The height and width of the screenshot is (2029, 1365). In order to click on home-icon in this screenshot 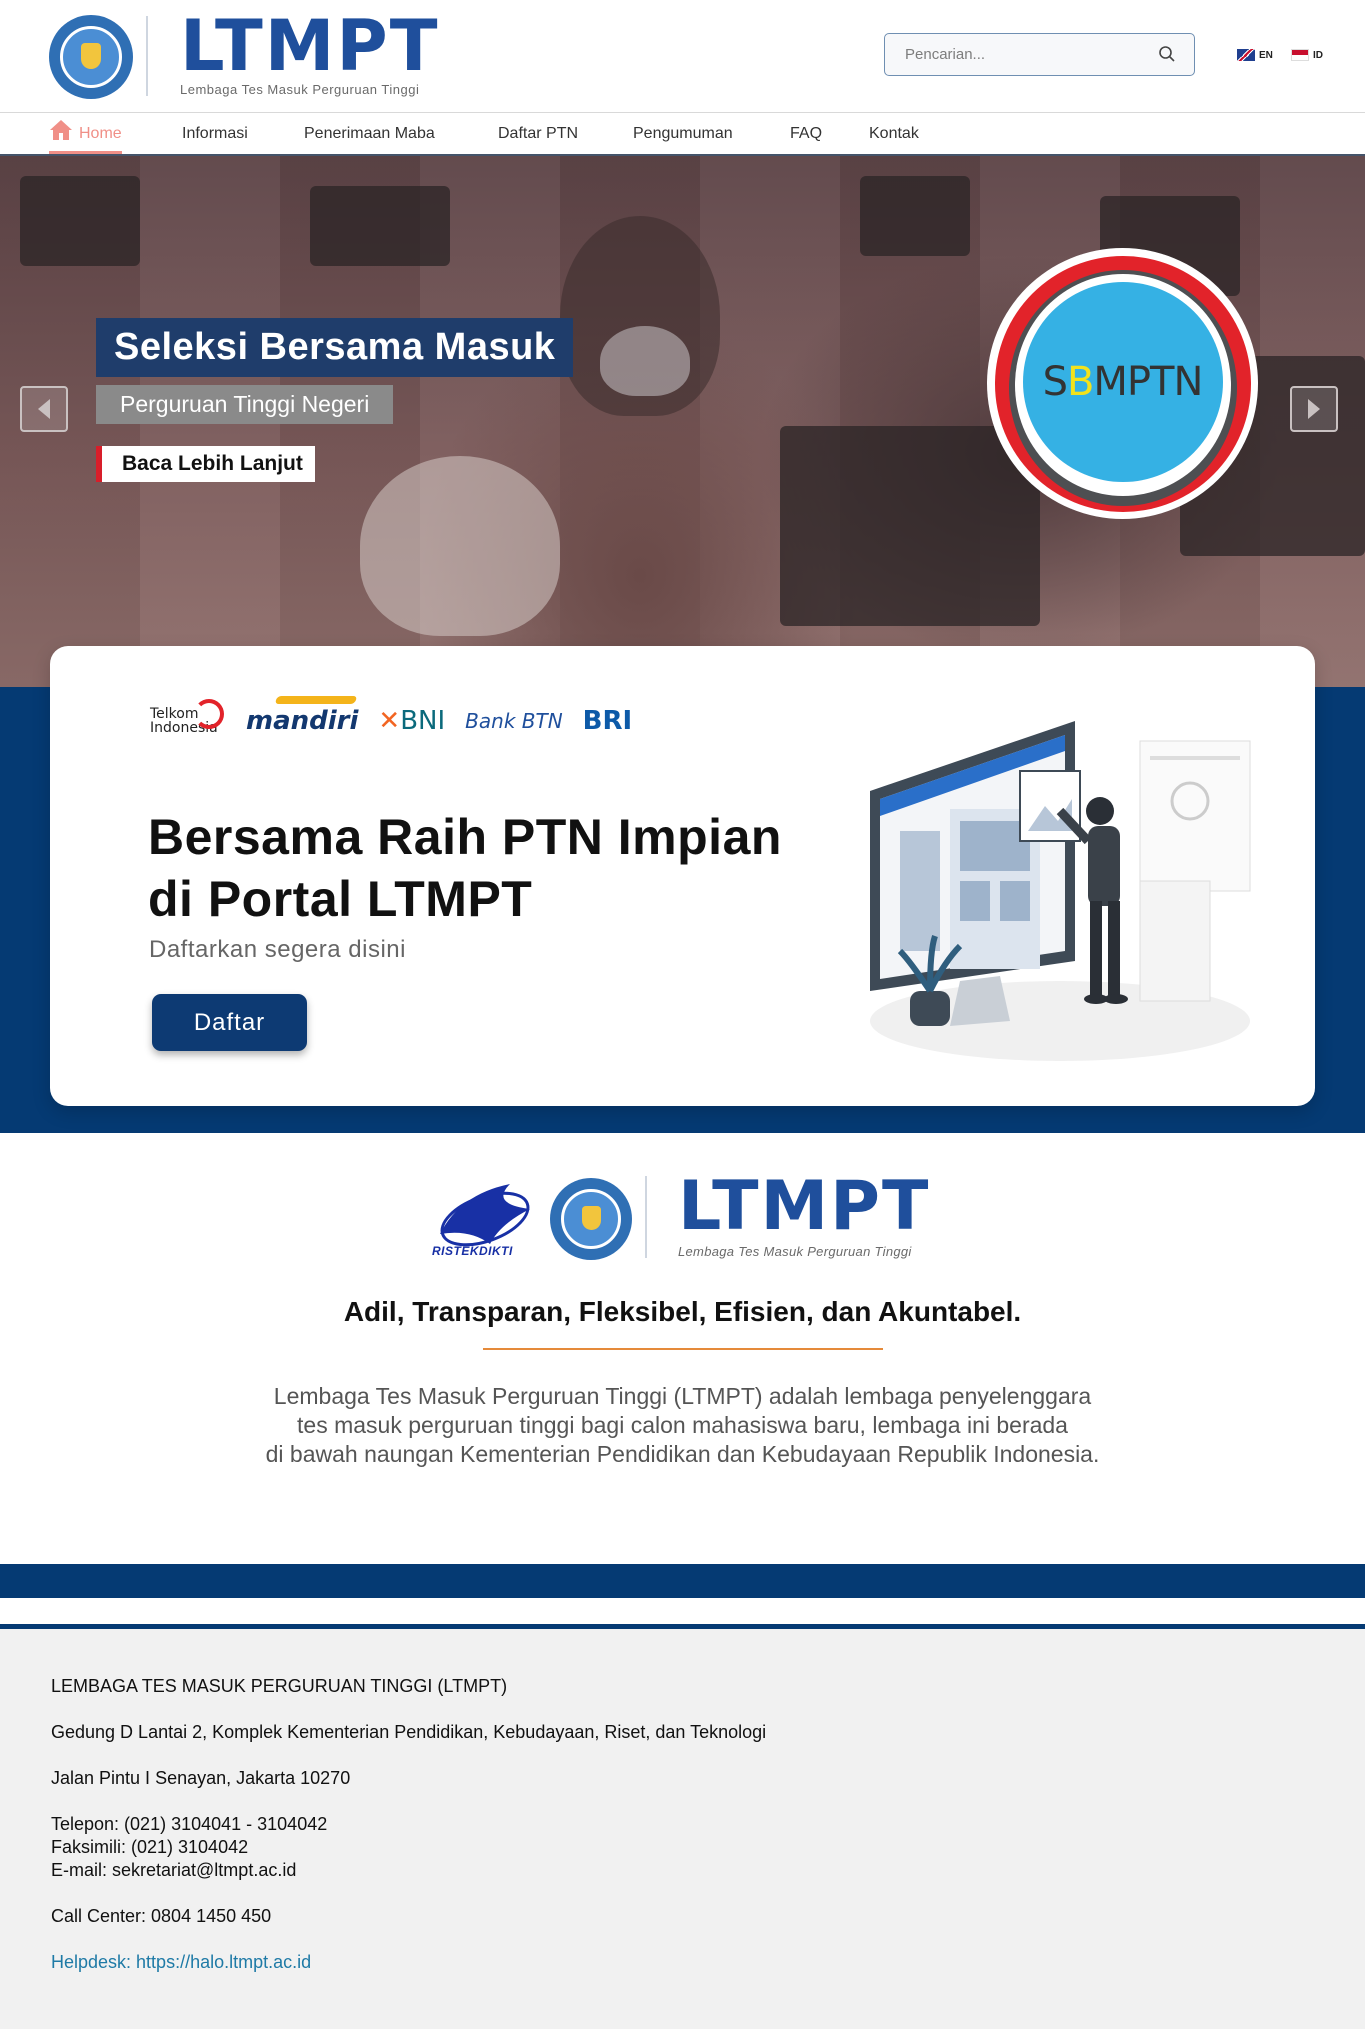, I will do `click(61, 130)`.